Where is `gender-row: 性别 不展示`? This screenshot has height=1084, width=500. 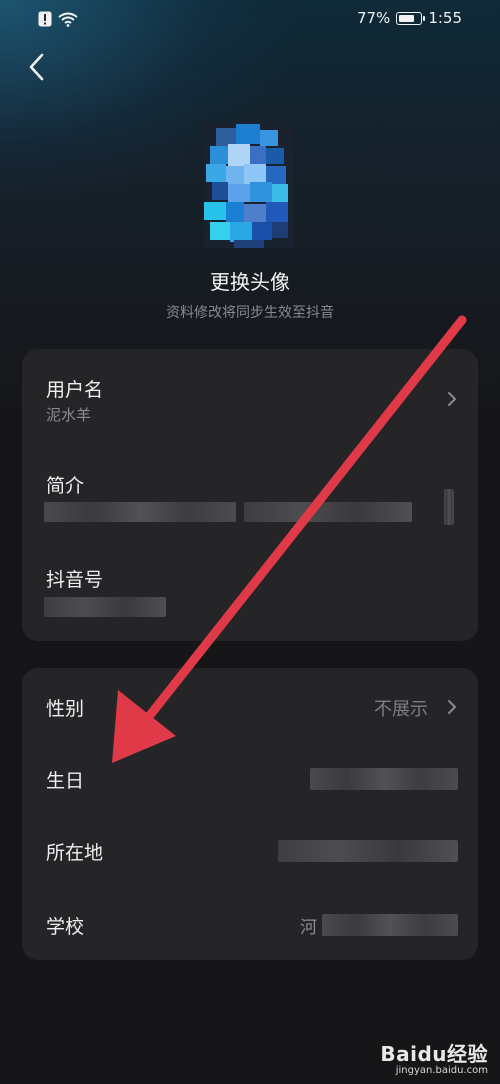 gender-row: 性别 不展示 is located at coordinates (250, 705).